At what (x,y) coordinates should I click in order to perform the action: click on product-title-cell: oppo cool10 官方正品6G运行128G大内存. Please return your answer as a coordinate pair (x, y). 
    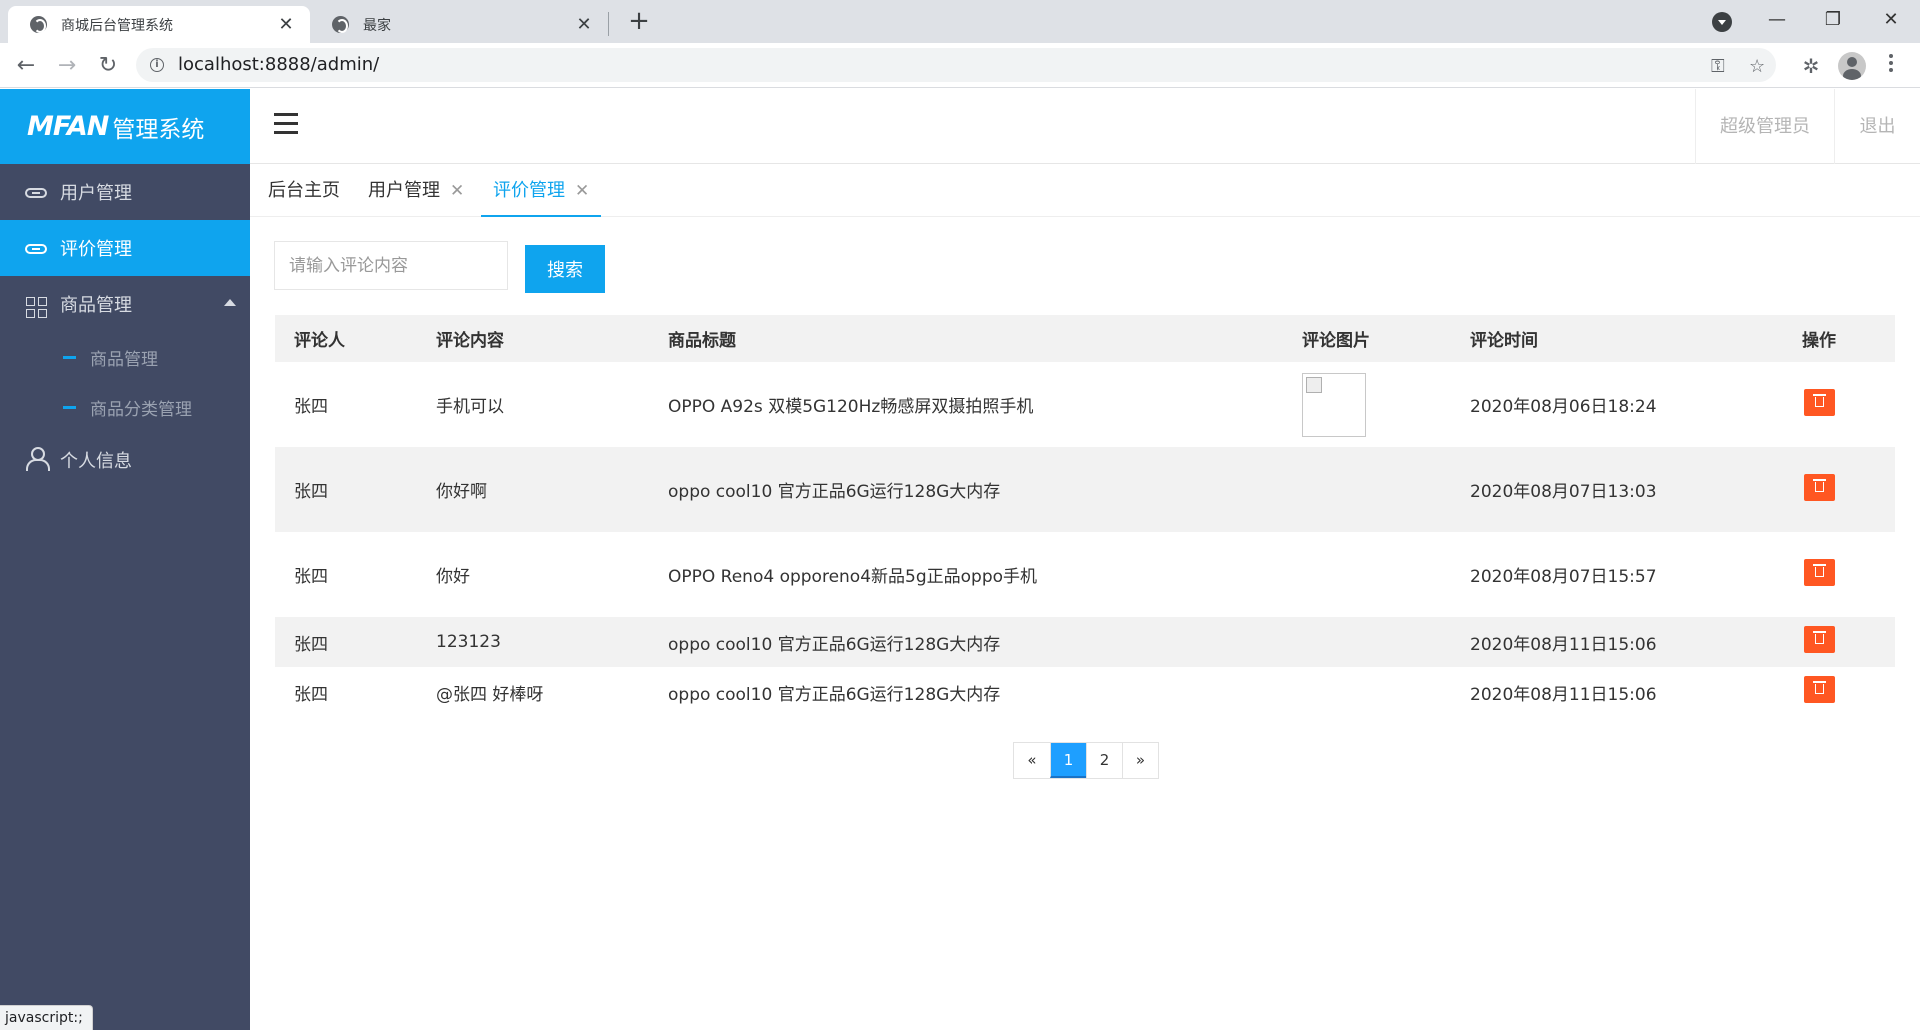
    Looking at the image, I should click on (966, 642).